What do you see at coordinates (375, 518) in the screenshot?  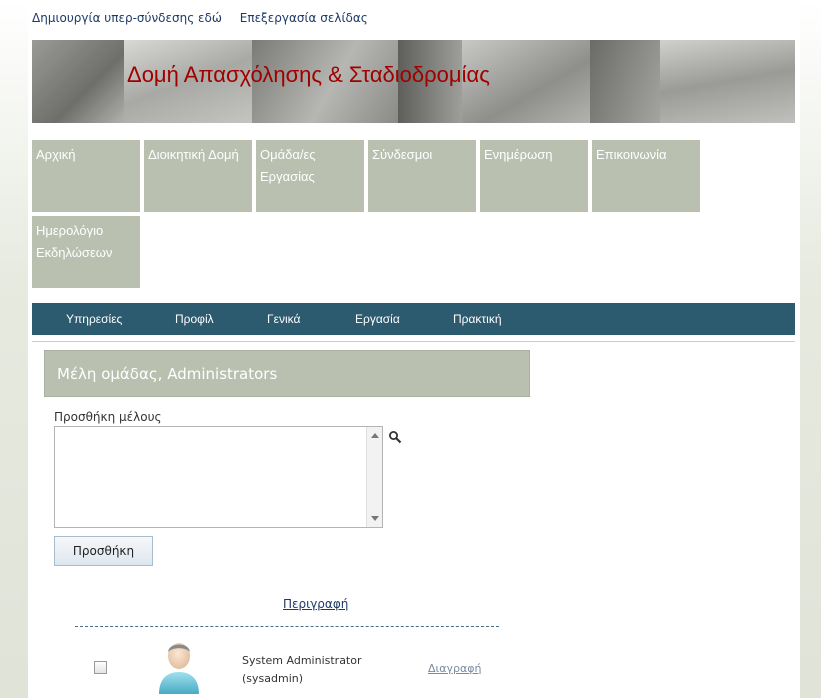 I see `scroll-down-arrow-icon` at bounding box center [375, 518].